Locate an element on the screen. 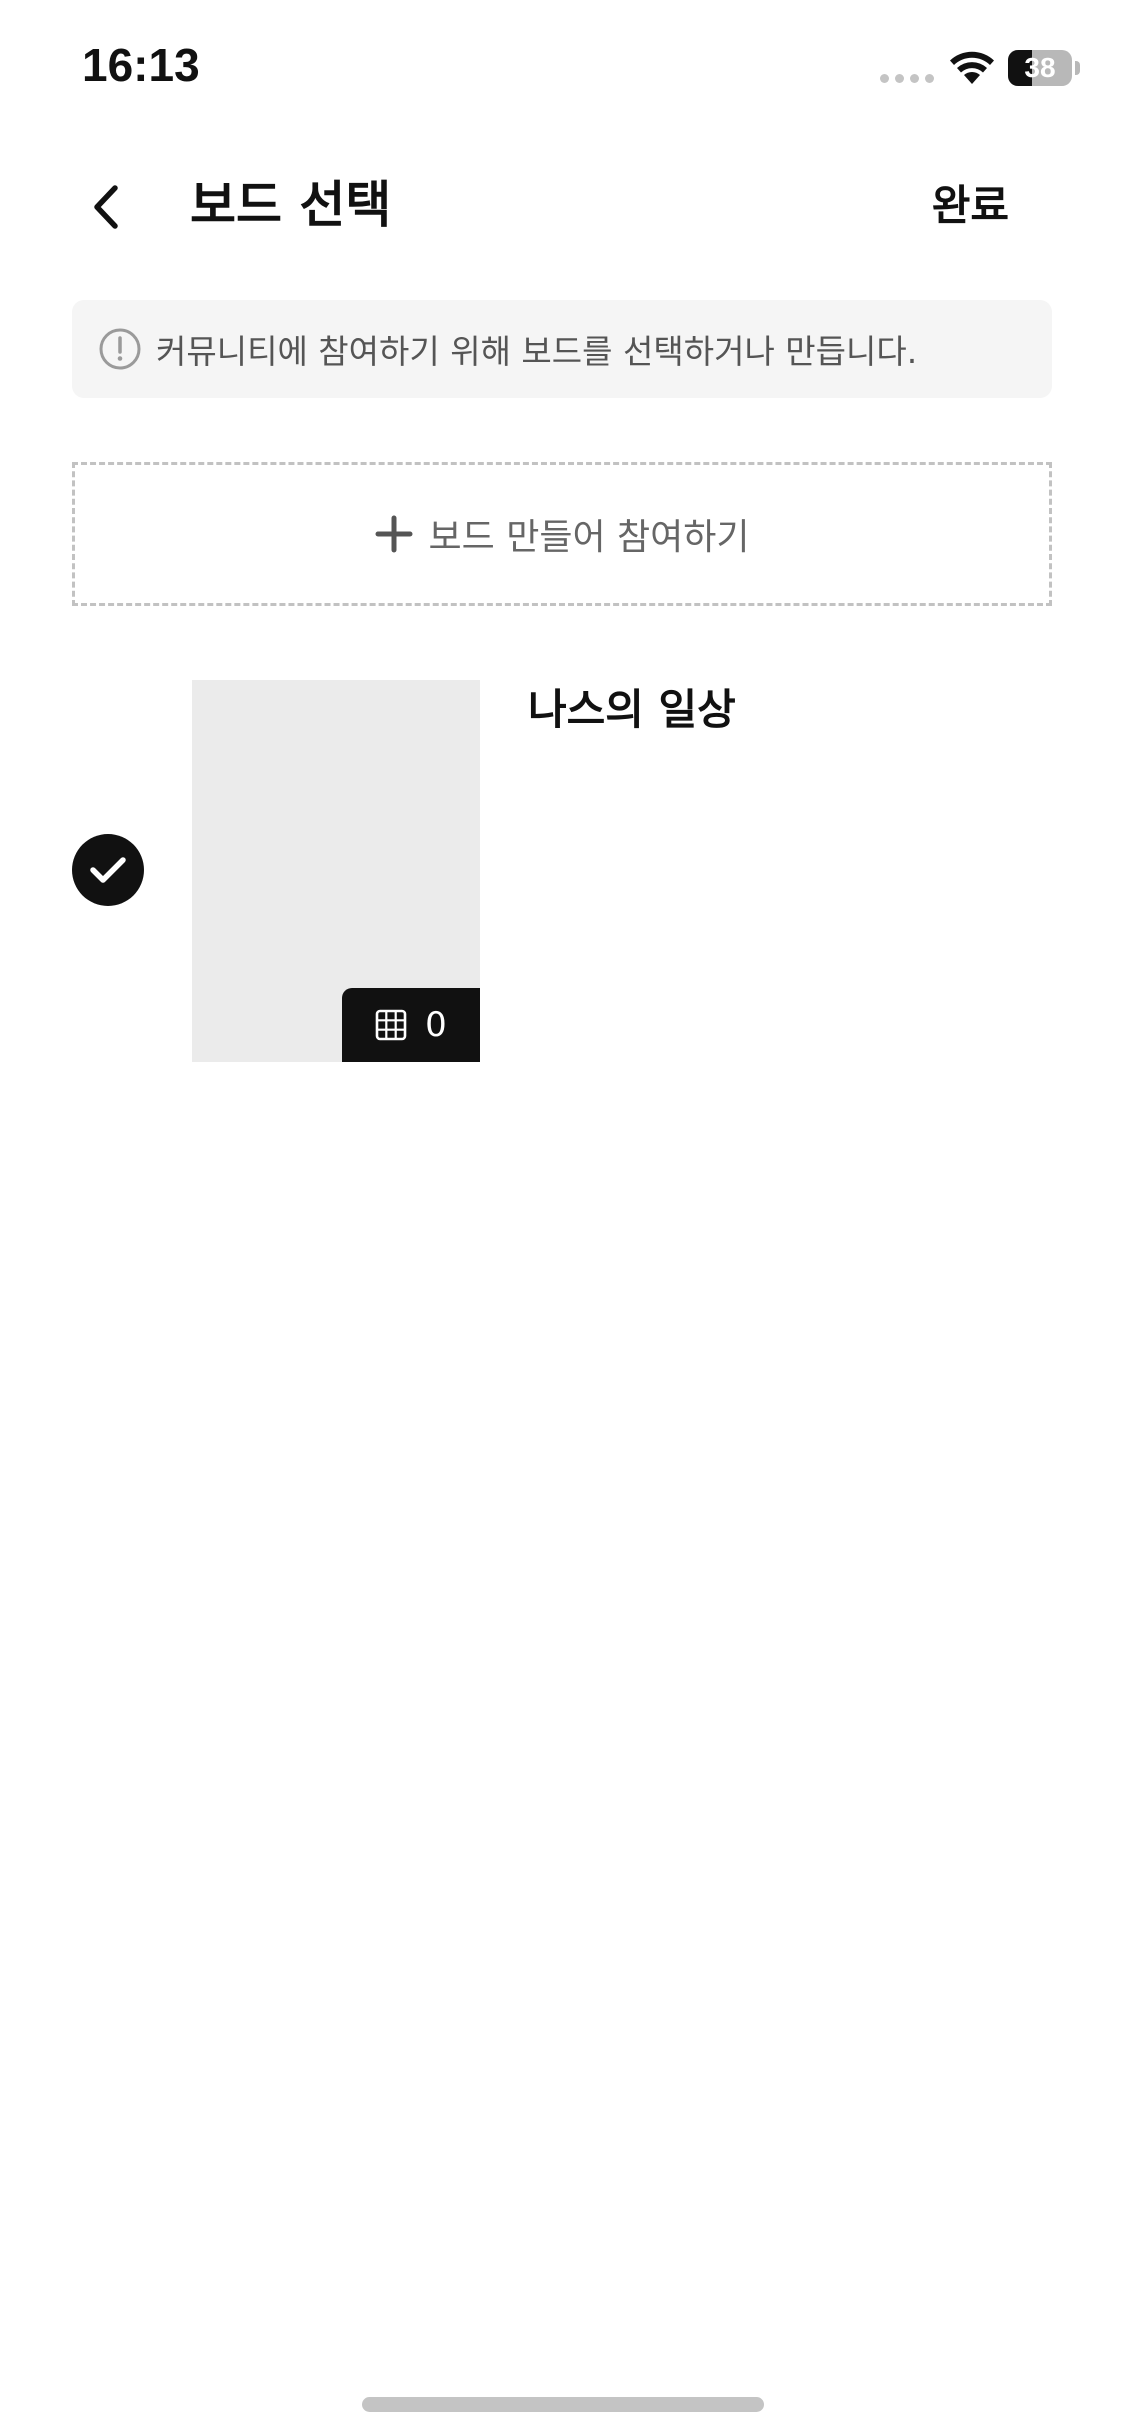 The height and width of the screenshot is (2436, 1125). cellular-signal-icon is located at coordinates (907, 78).